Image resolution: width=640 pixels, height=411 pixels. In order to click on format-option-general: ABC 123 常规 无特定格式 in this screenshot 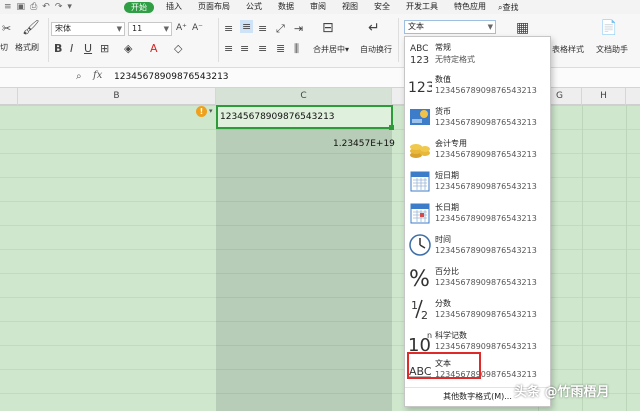, I will do `click(477, 54)`.